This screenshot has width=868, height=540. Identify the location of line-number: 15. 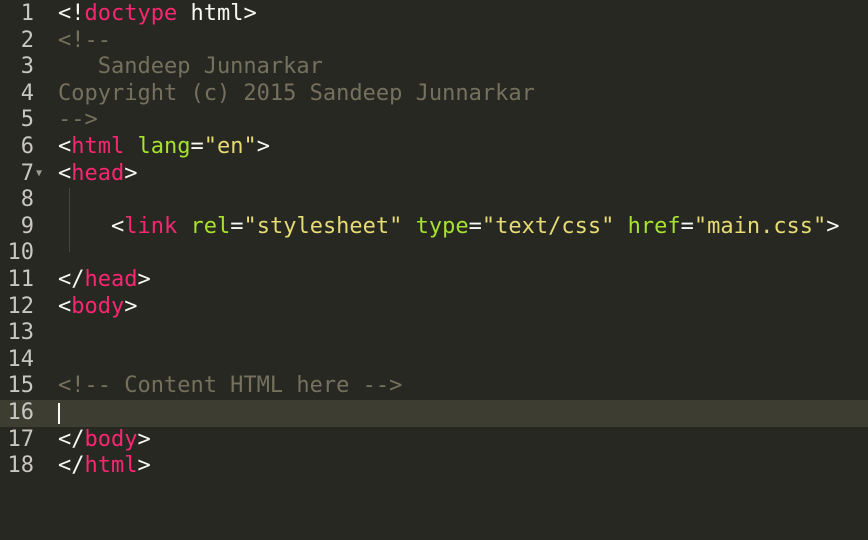
(21, 386).